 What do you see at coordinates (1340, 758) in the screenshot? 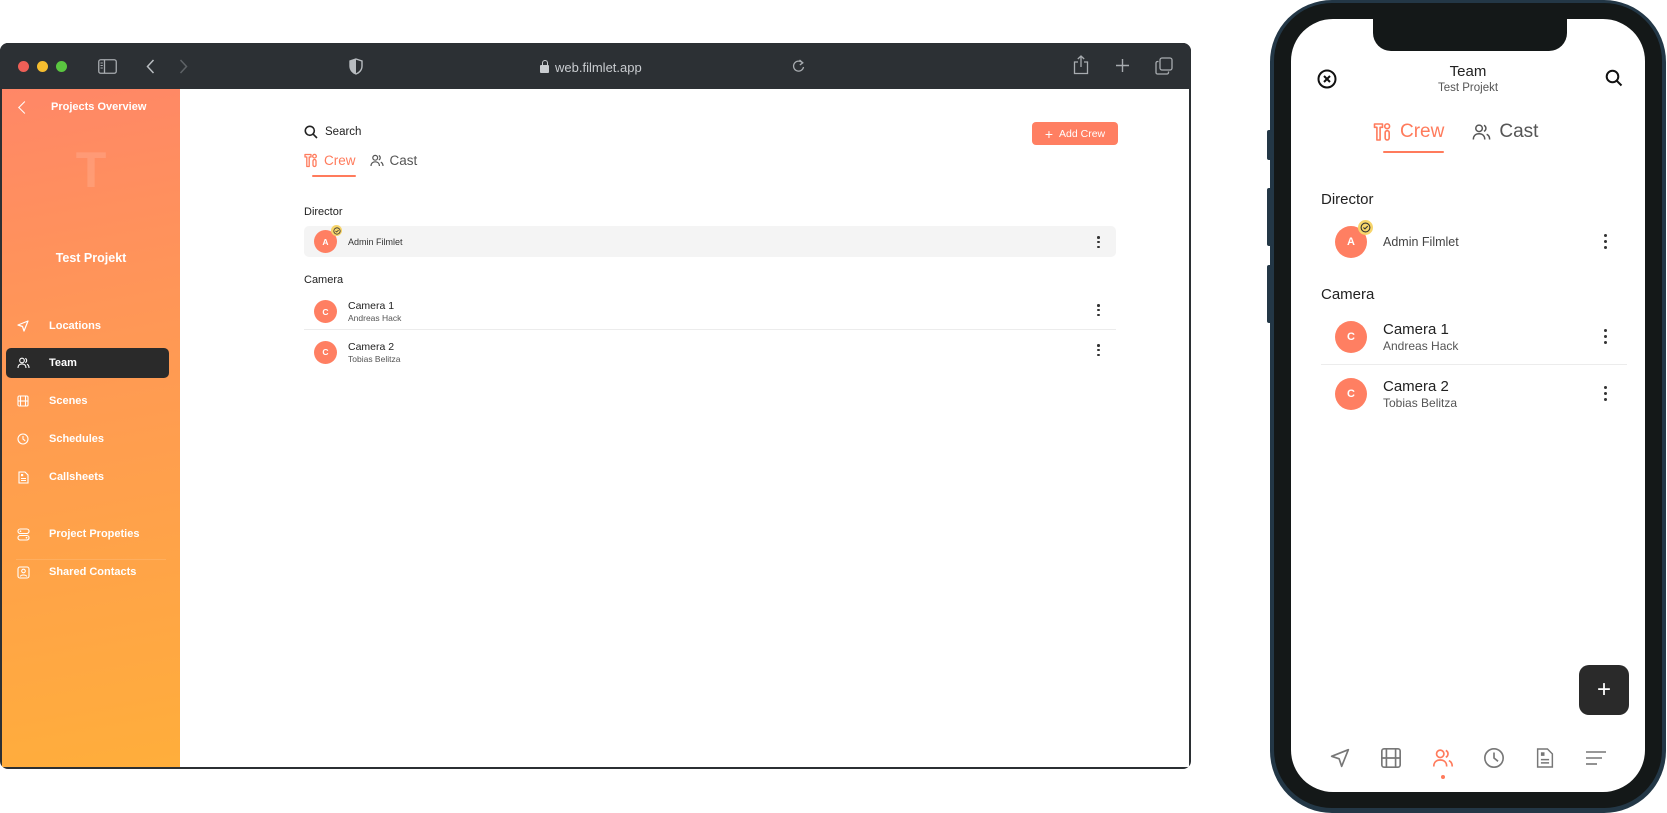
I see `bottom-nav-locations` at bounding box center [1340, 758].